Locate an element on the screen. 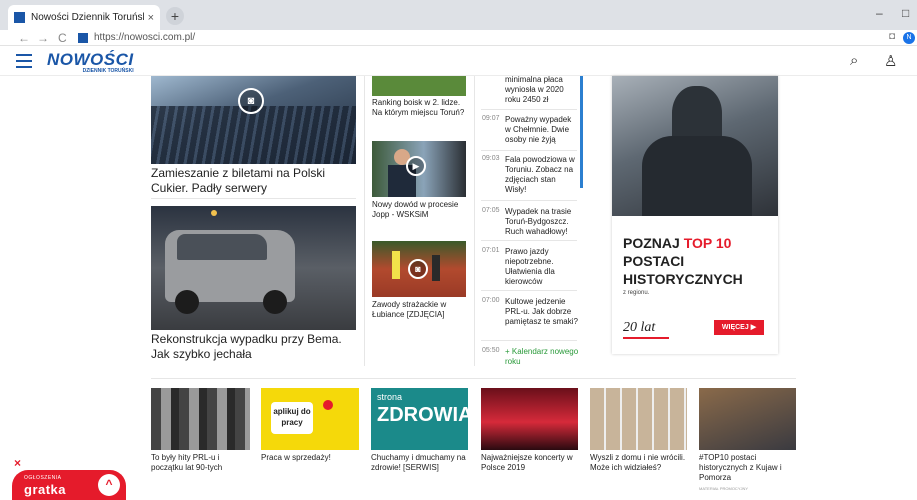  article-title: Nowy dowód w procesie Jopp - WSKSiM is located at coordinates (419, 210).